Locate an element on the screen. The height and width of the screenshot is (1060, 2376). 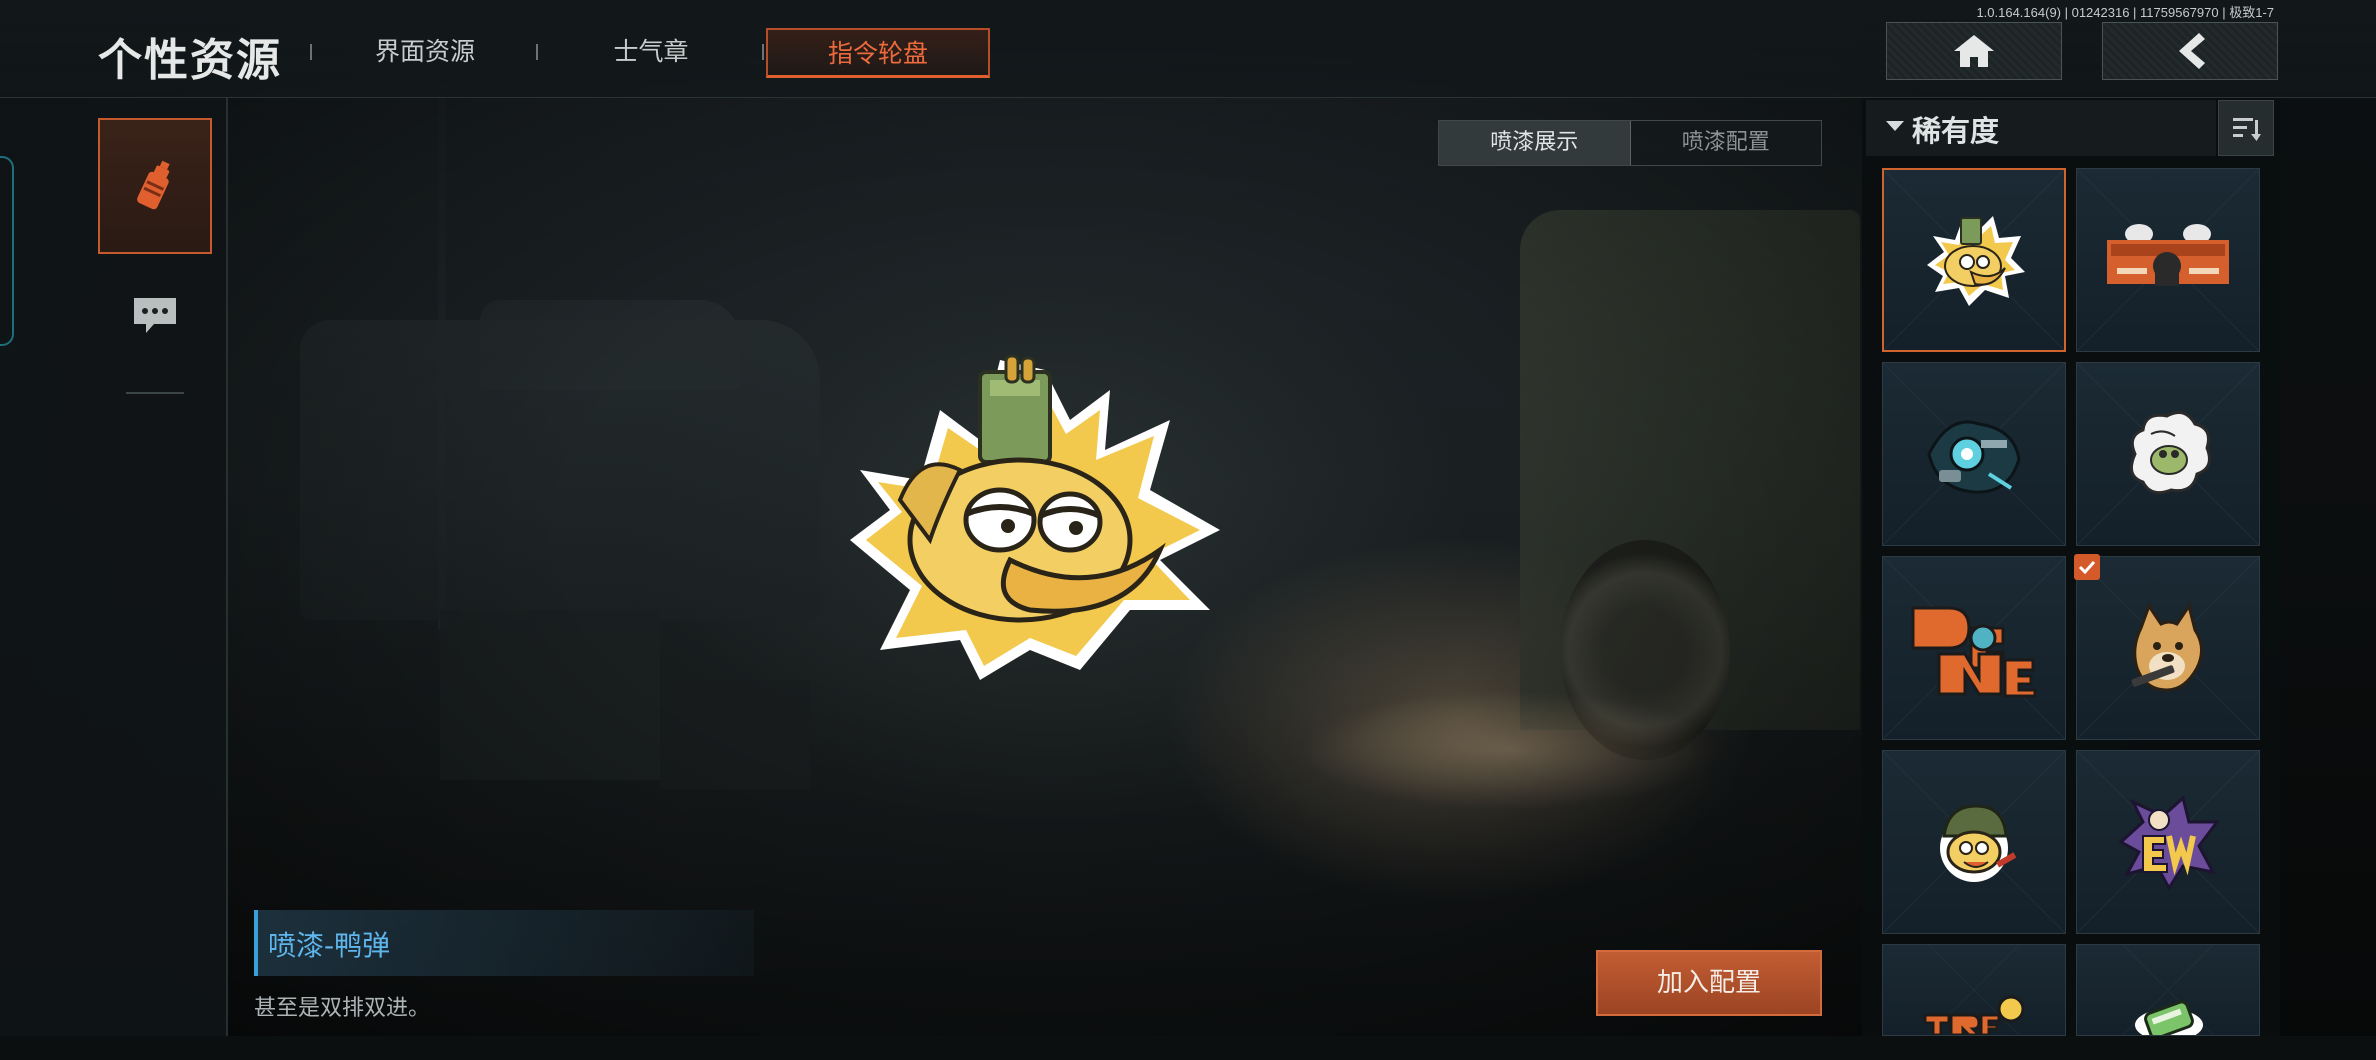
equipped-check-icon is located at coordinates (2087, 567).